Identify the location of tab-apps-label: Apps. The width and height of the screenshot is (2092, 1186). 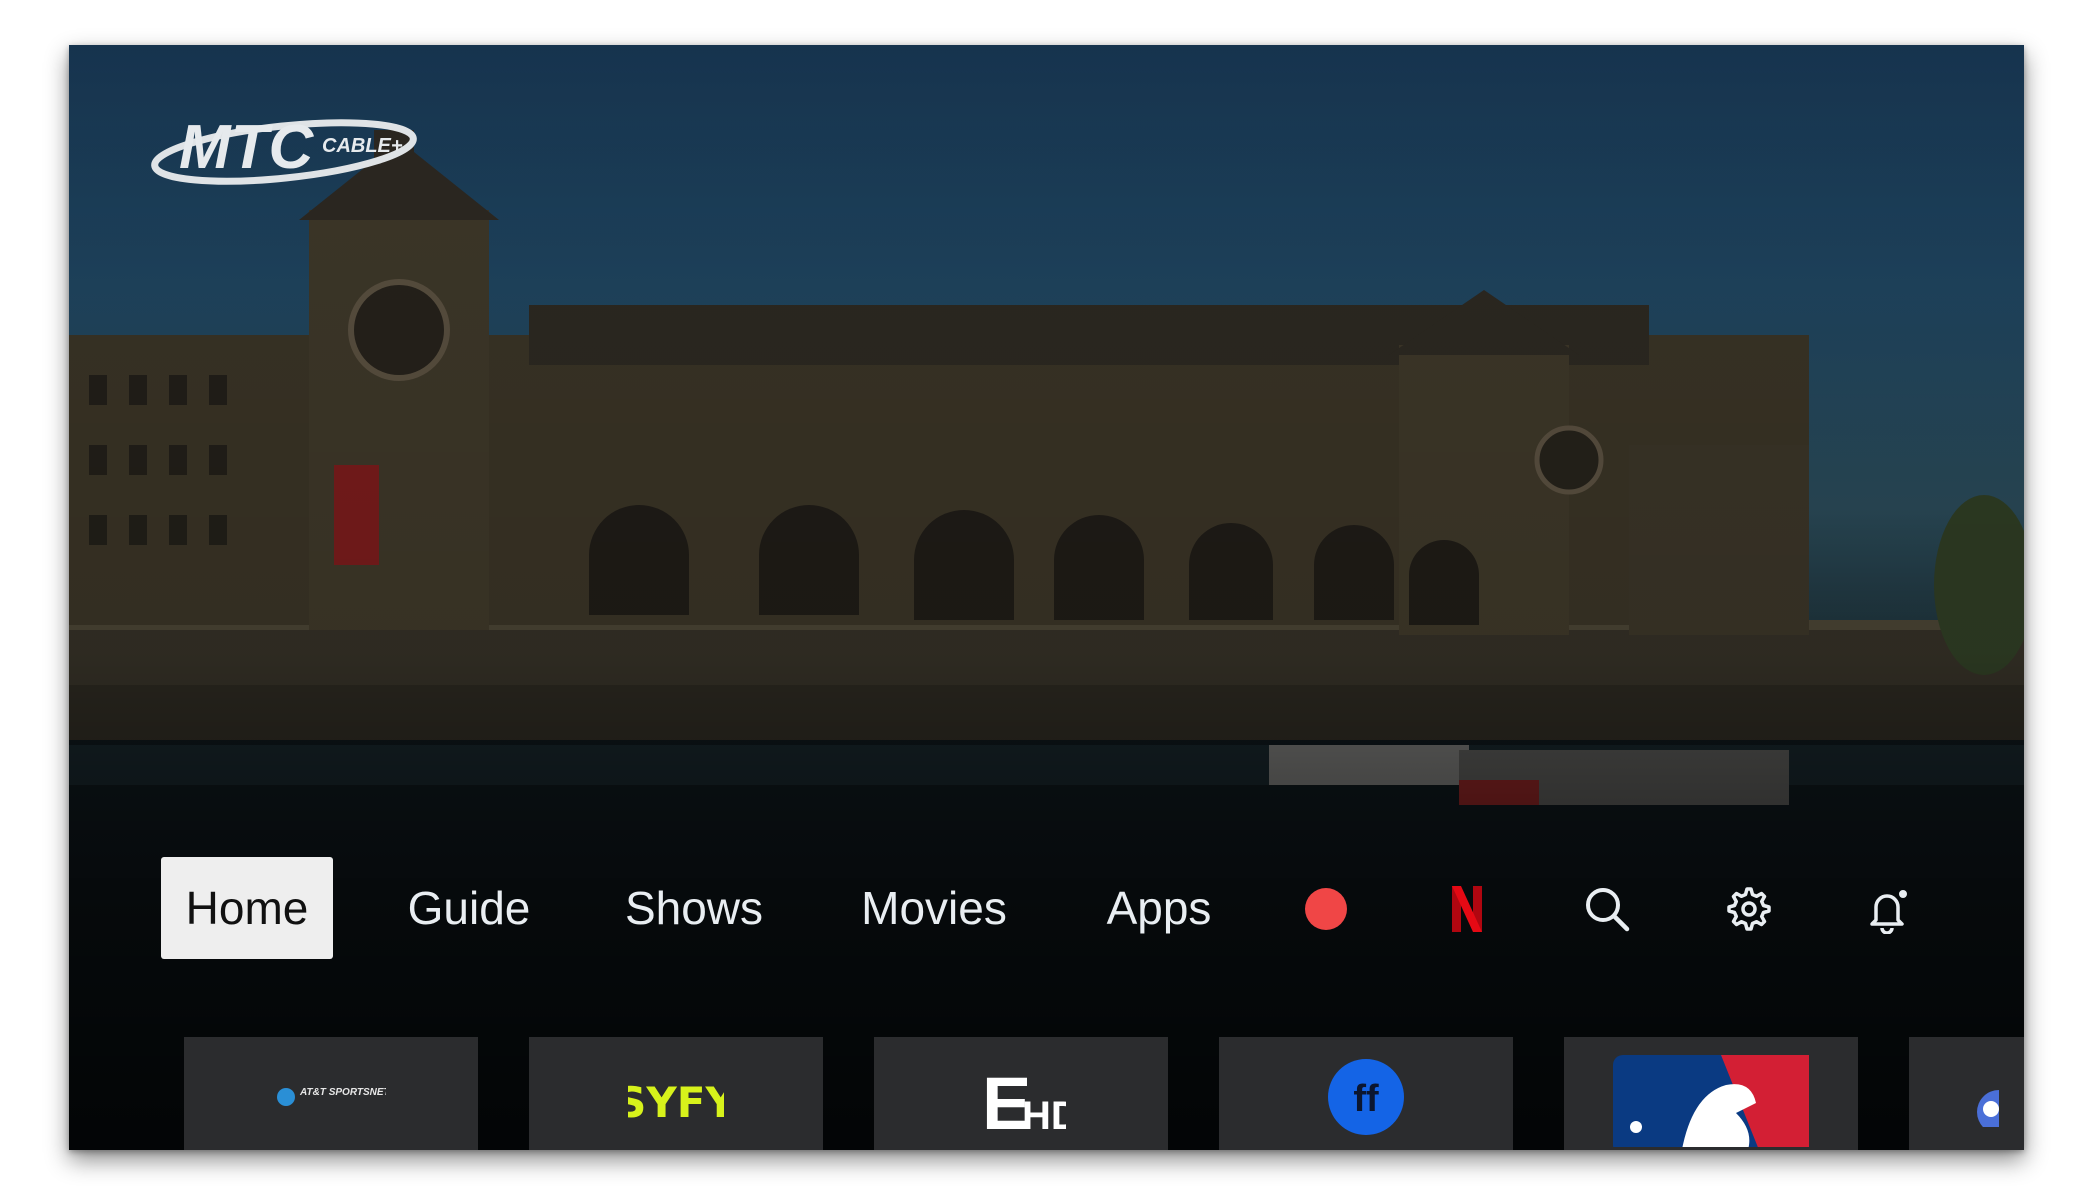
(1159, 908).